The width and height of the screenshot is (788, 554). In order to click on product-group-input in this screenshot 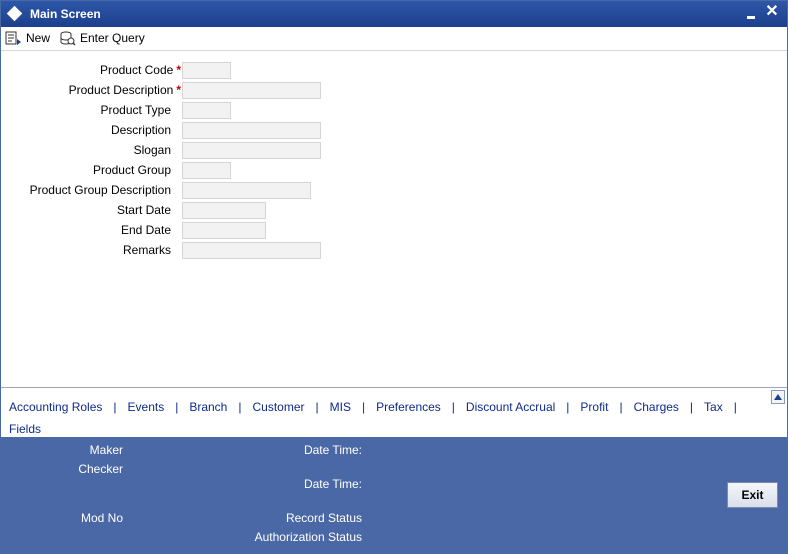, I will do `click(206, 170)`.